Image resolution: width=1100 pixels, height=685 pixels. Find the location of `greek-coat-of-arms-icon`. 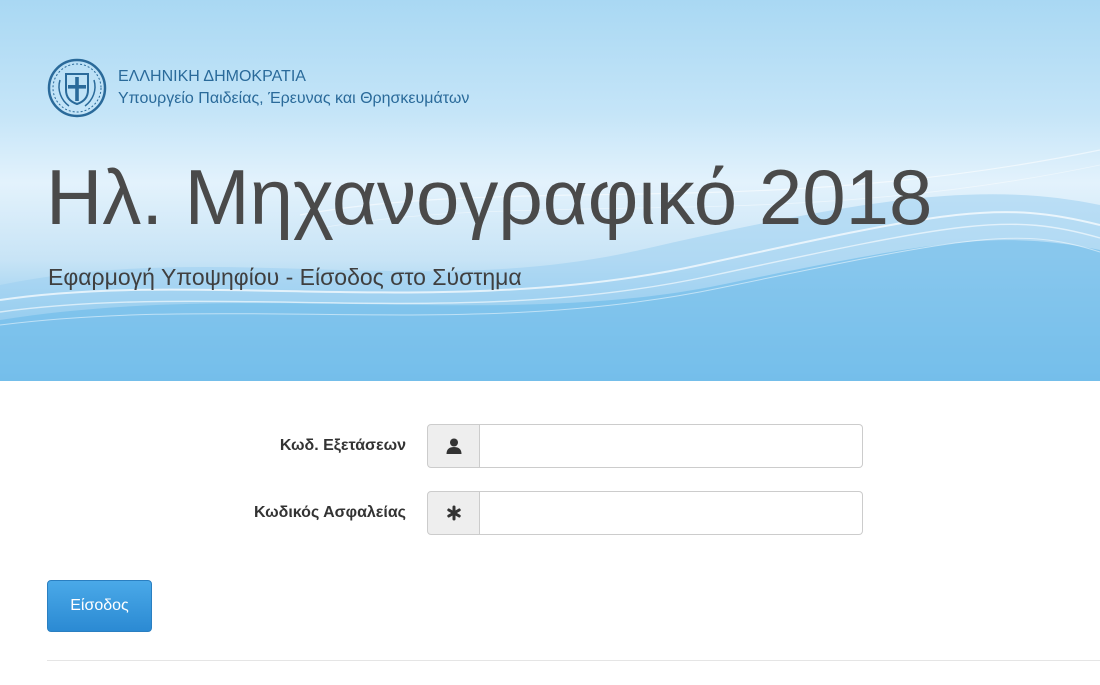

greek-coat-of-arms-icon is located at coordinates (77, 88).